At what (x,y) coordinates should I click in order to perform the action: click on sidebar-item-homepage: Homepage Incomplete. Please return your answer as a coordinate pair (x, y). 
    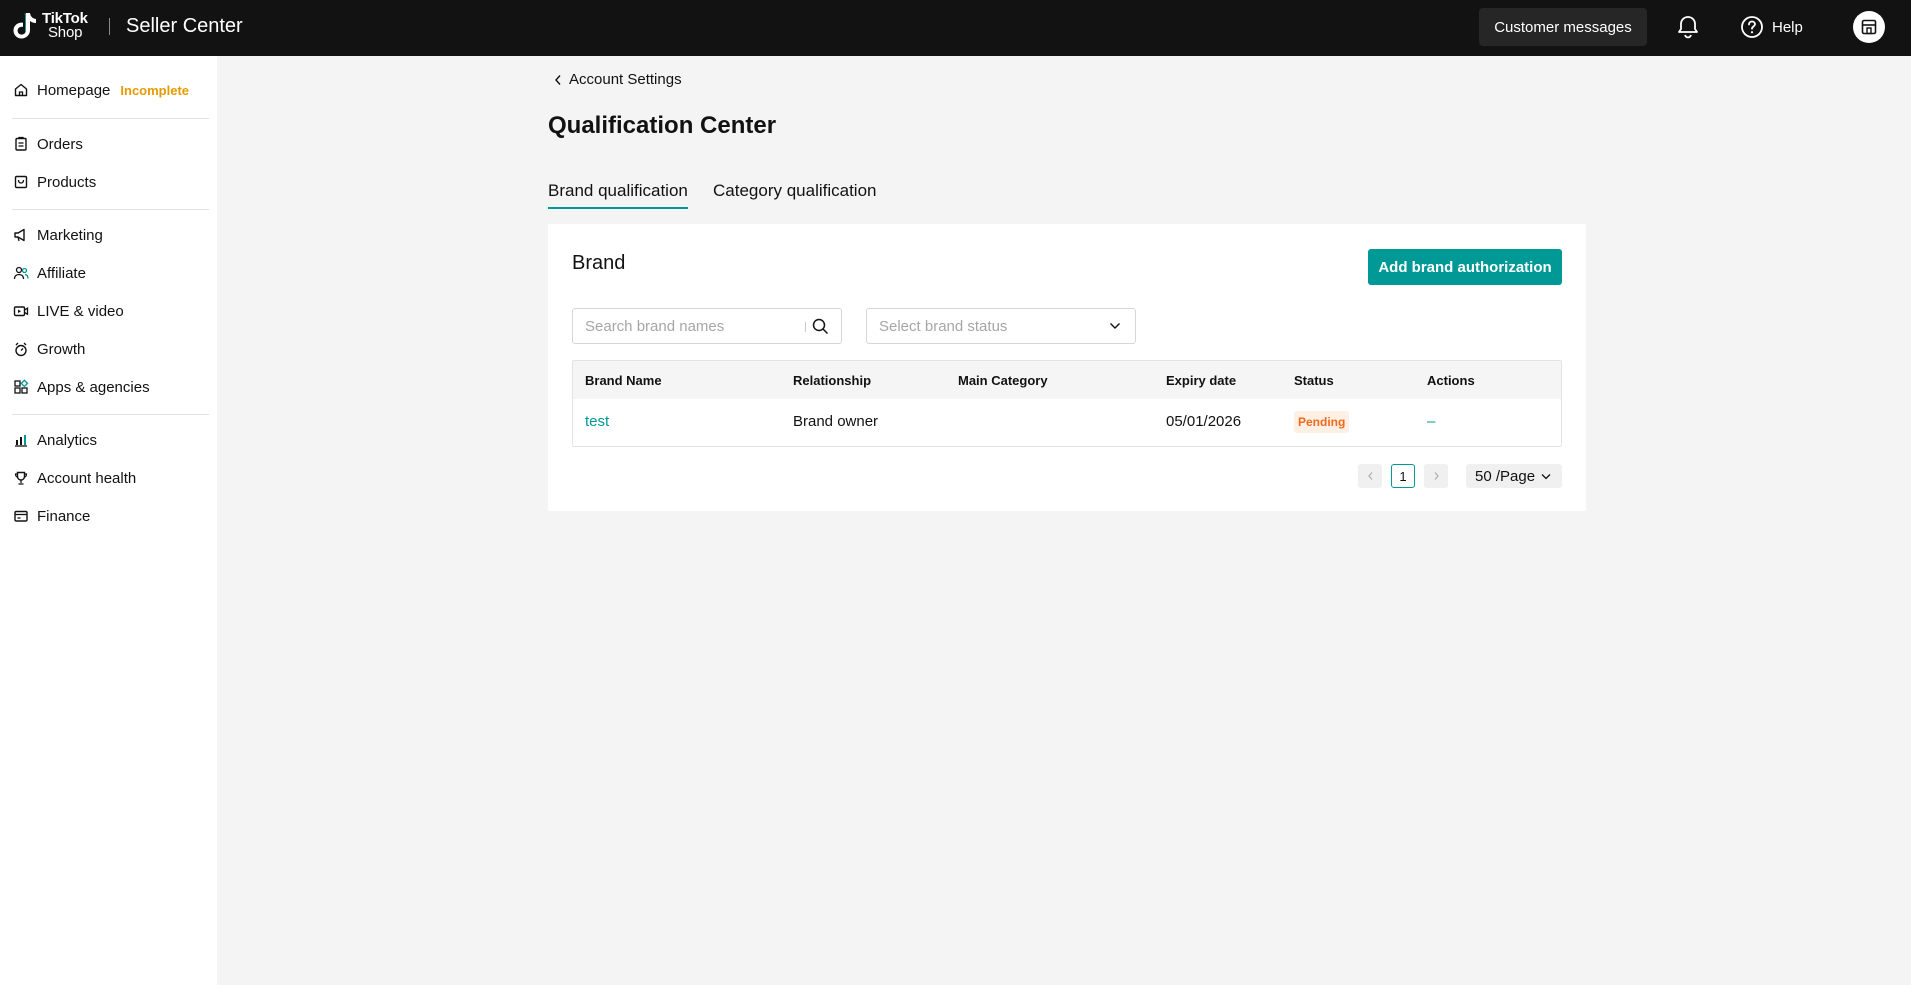
    Looking at the image, I should click on (101, 90).